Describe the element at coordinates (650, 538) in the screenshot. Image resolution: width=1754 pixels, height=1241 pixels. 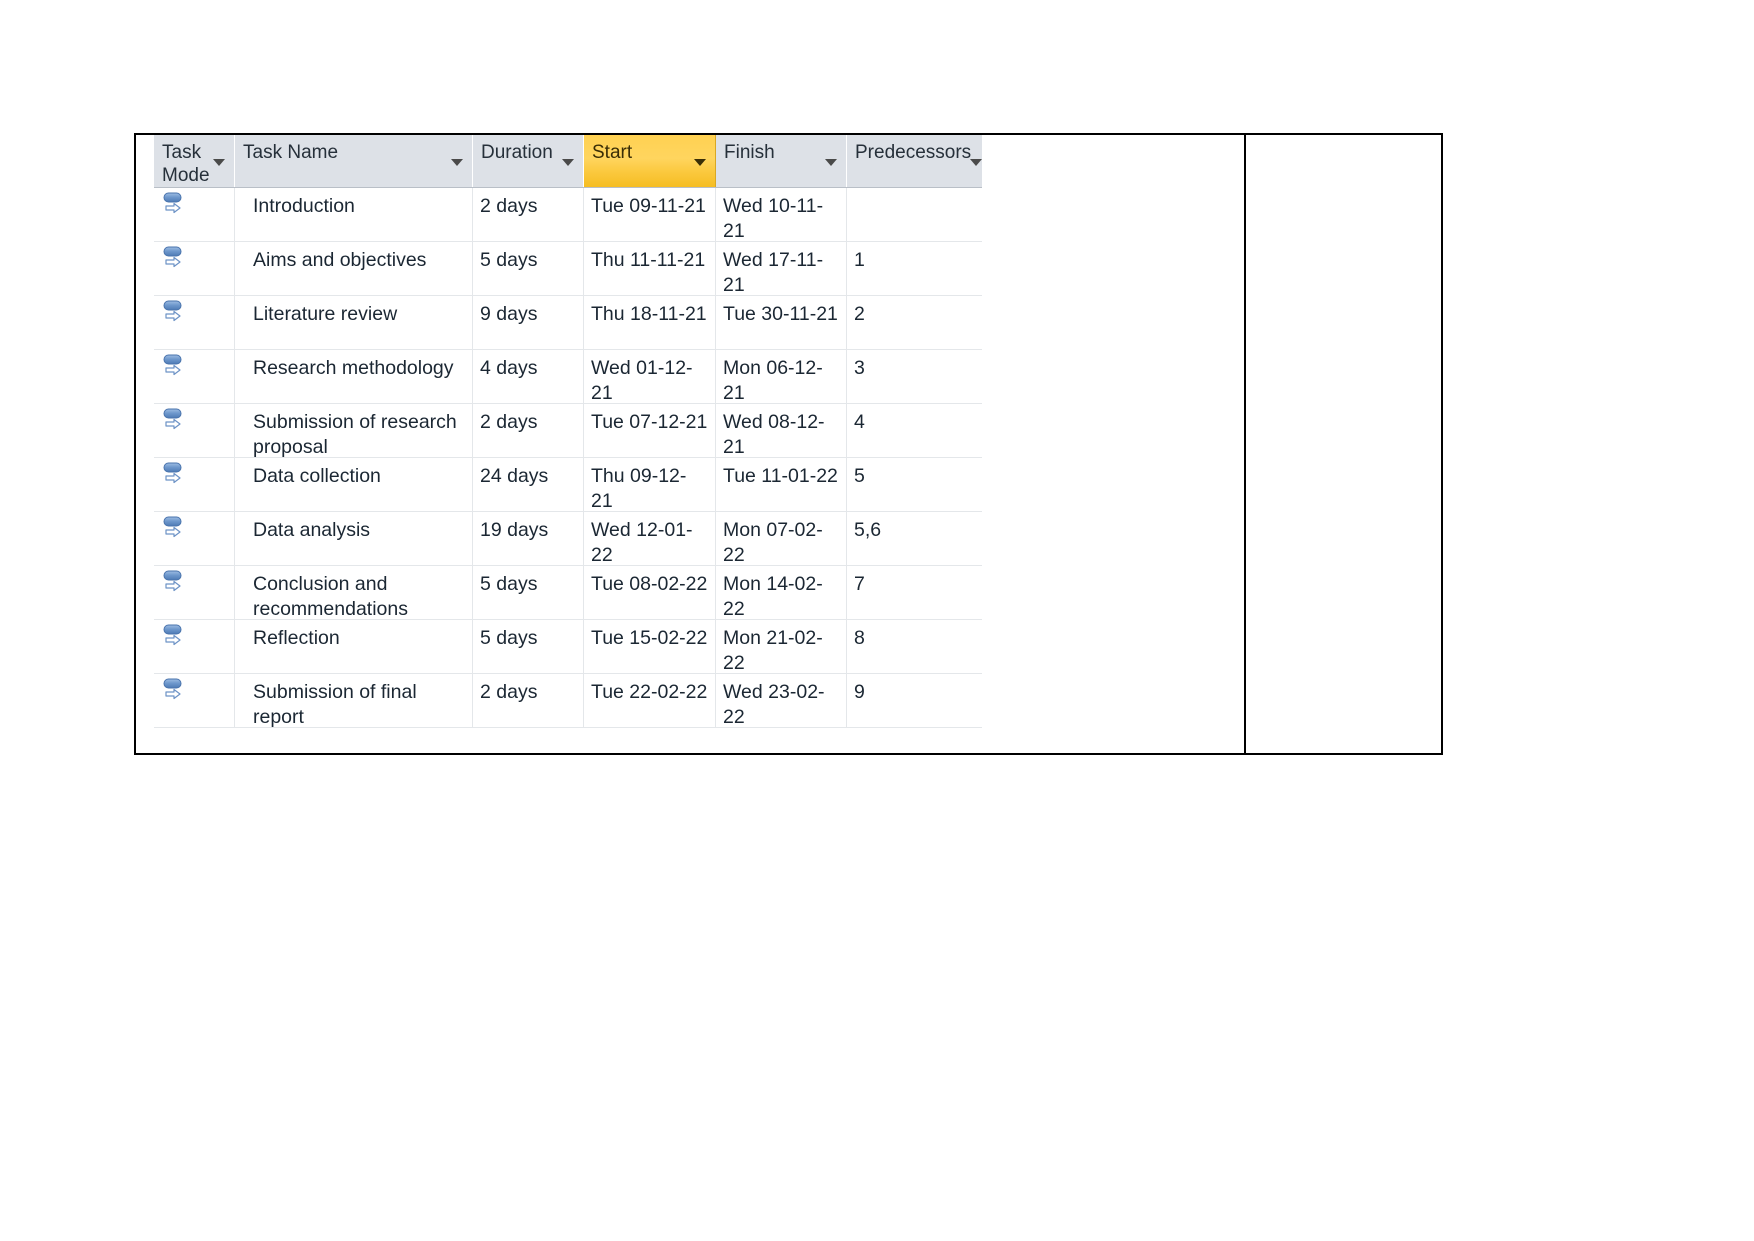
I see `start-date-cell: Wed 12-01-22` at that location.